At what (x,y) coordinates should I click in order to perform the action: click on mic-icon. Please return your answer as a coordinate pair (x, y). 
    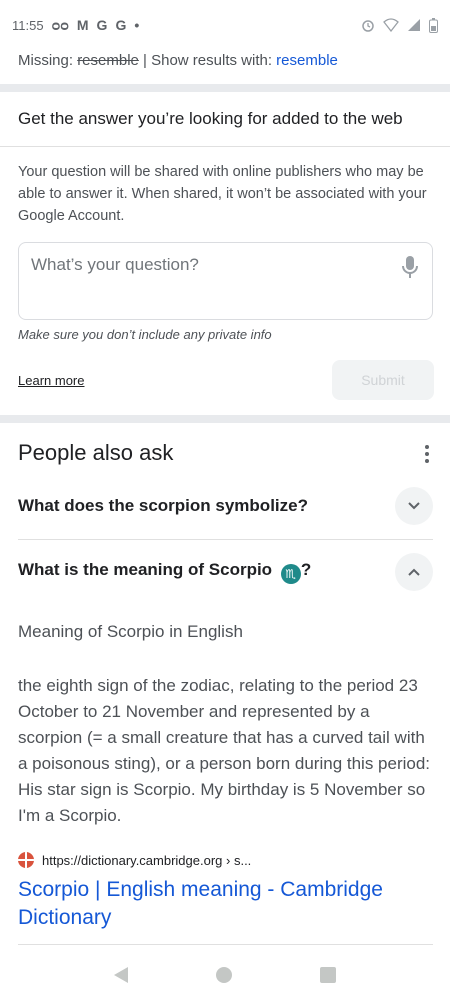
    Looking at the image, I should click on (410, 267).